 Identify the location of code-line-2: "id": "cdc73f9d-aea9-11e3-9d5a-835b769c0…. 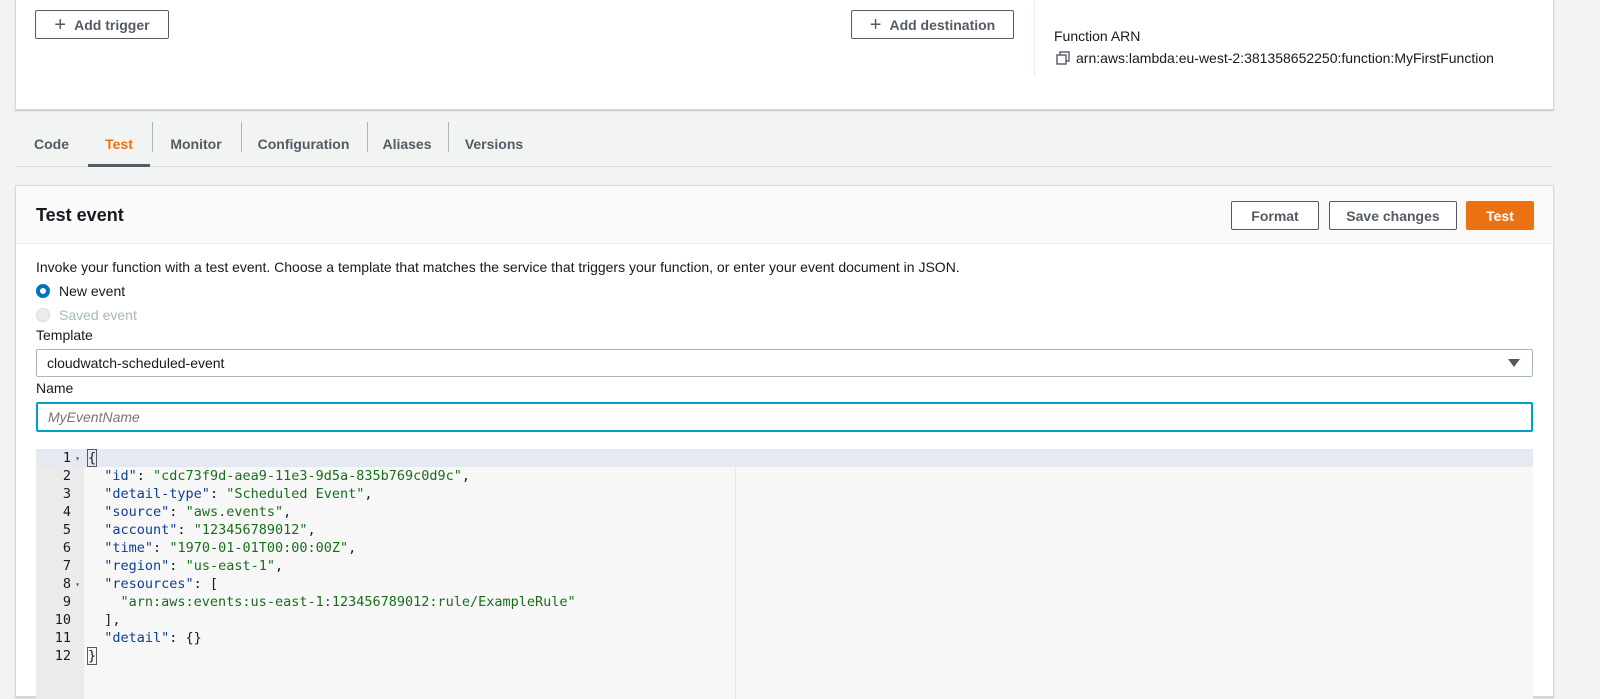
(287, 476).